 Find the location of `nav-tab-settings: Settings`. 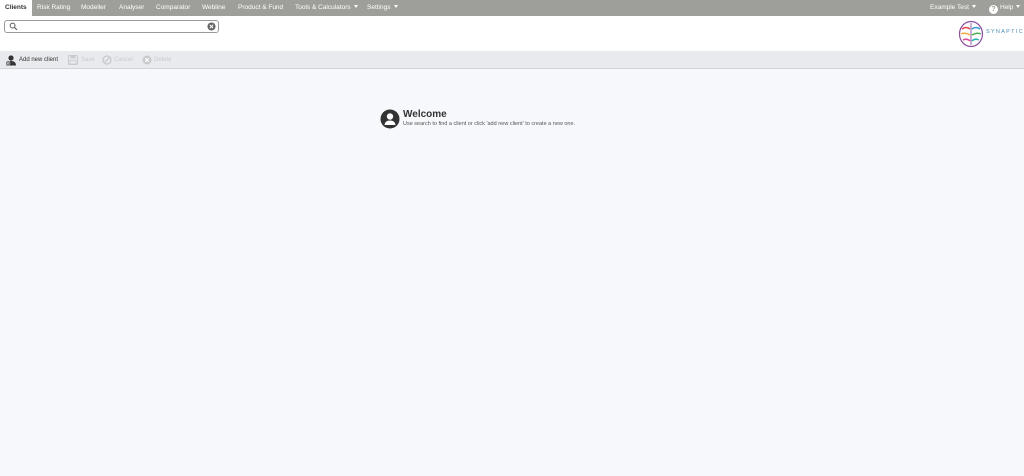

nav-tab-settings: Settings is located at coordinates (382, 8).